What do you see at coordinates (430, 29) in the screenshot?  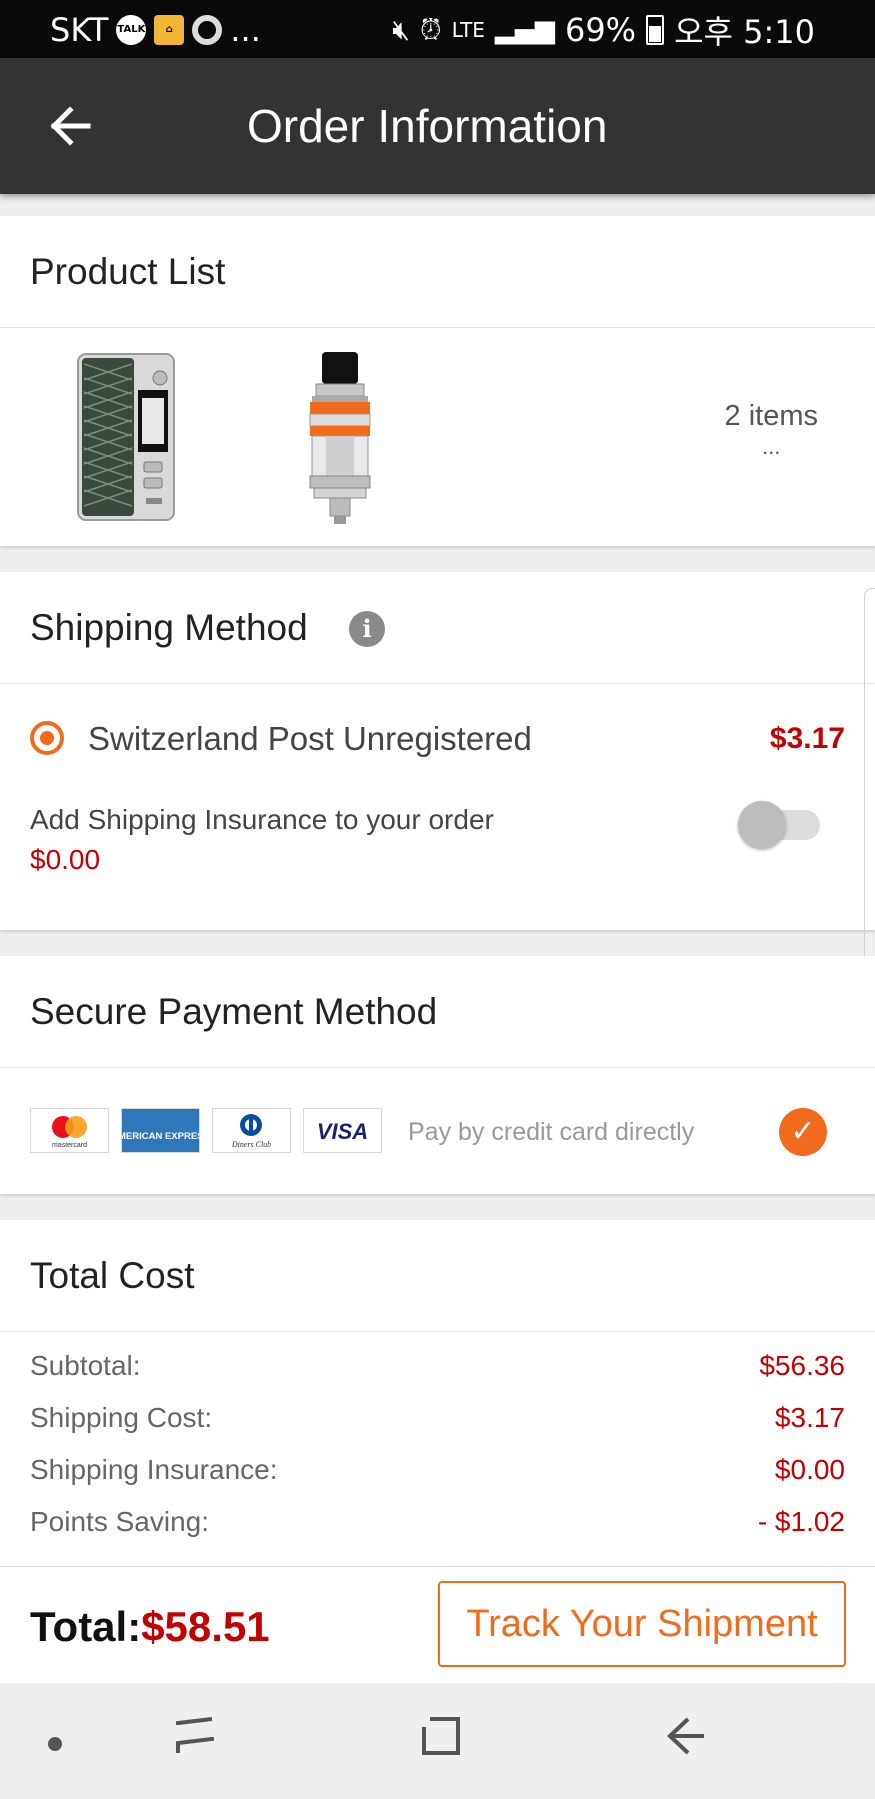 I see `alarm-icon: ⏰︎` at bounding box center [430, 29].